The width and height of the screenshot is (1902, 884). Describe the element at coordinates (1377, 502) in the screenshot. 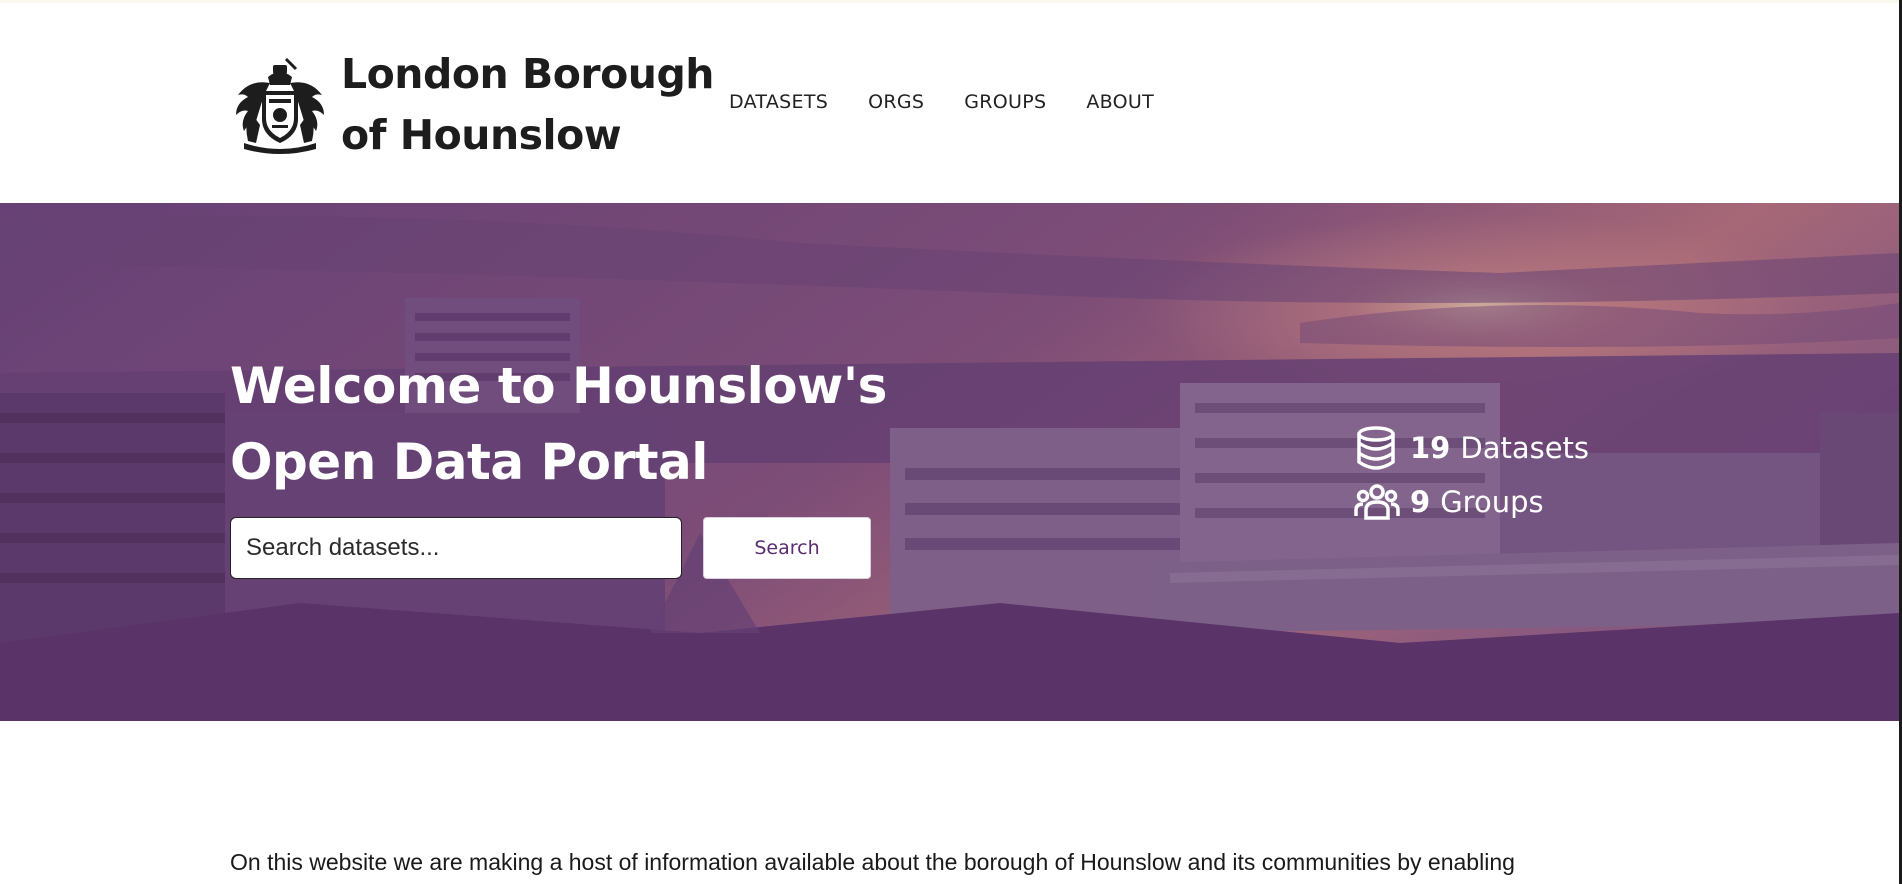

I see `users-group-icon` at that location.